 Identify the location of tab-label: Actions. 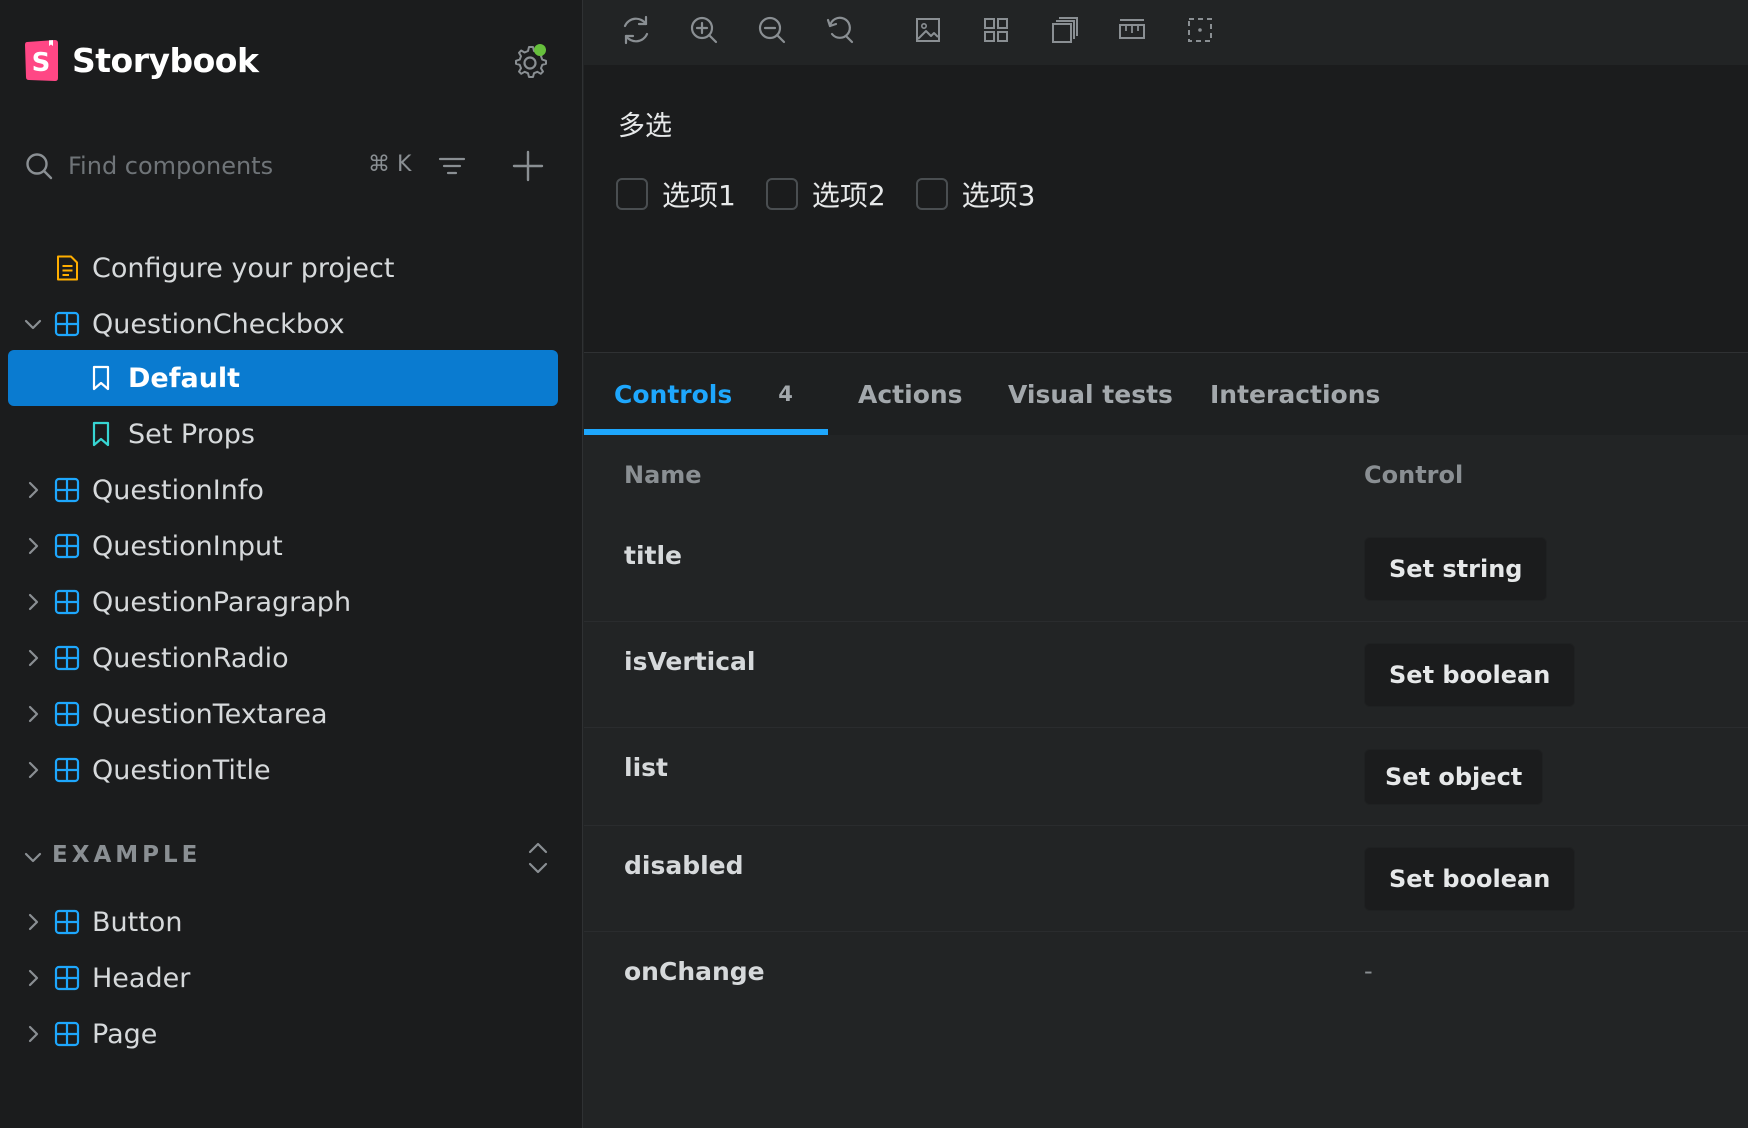
(910, 394).